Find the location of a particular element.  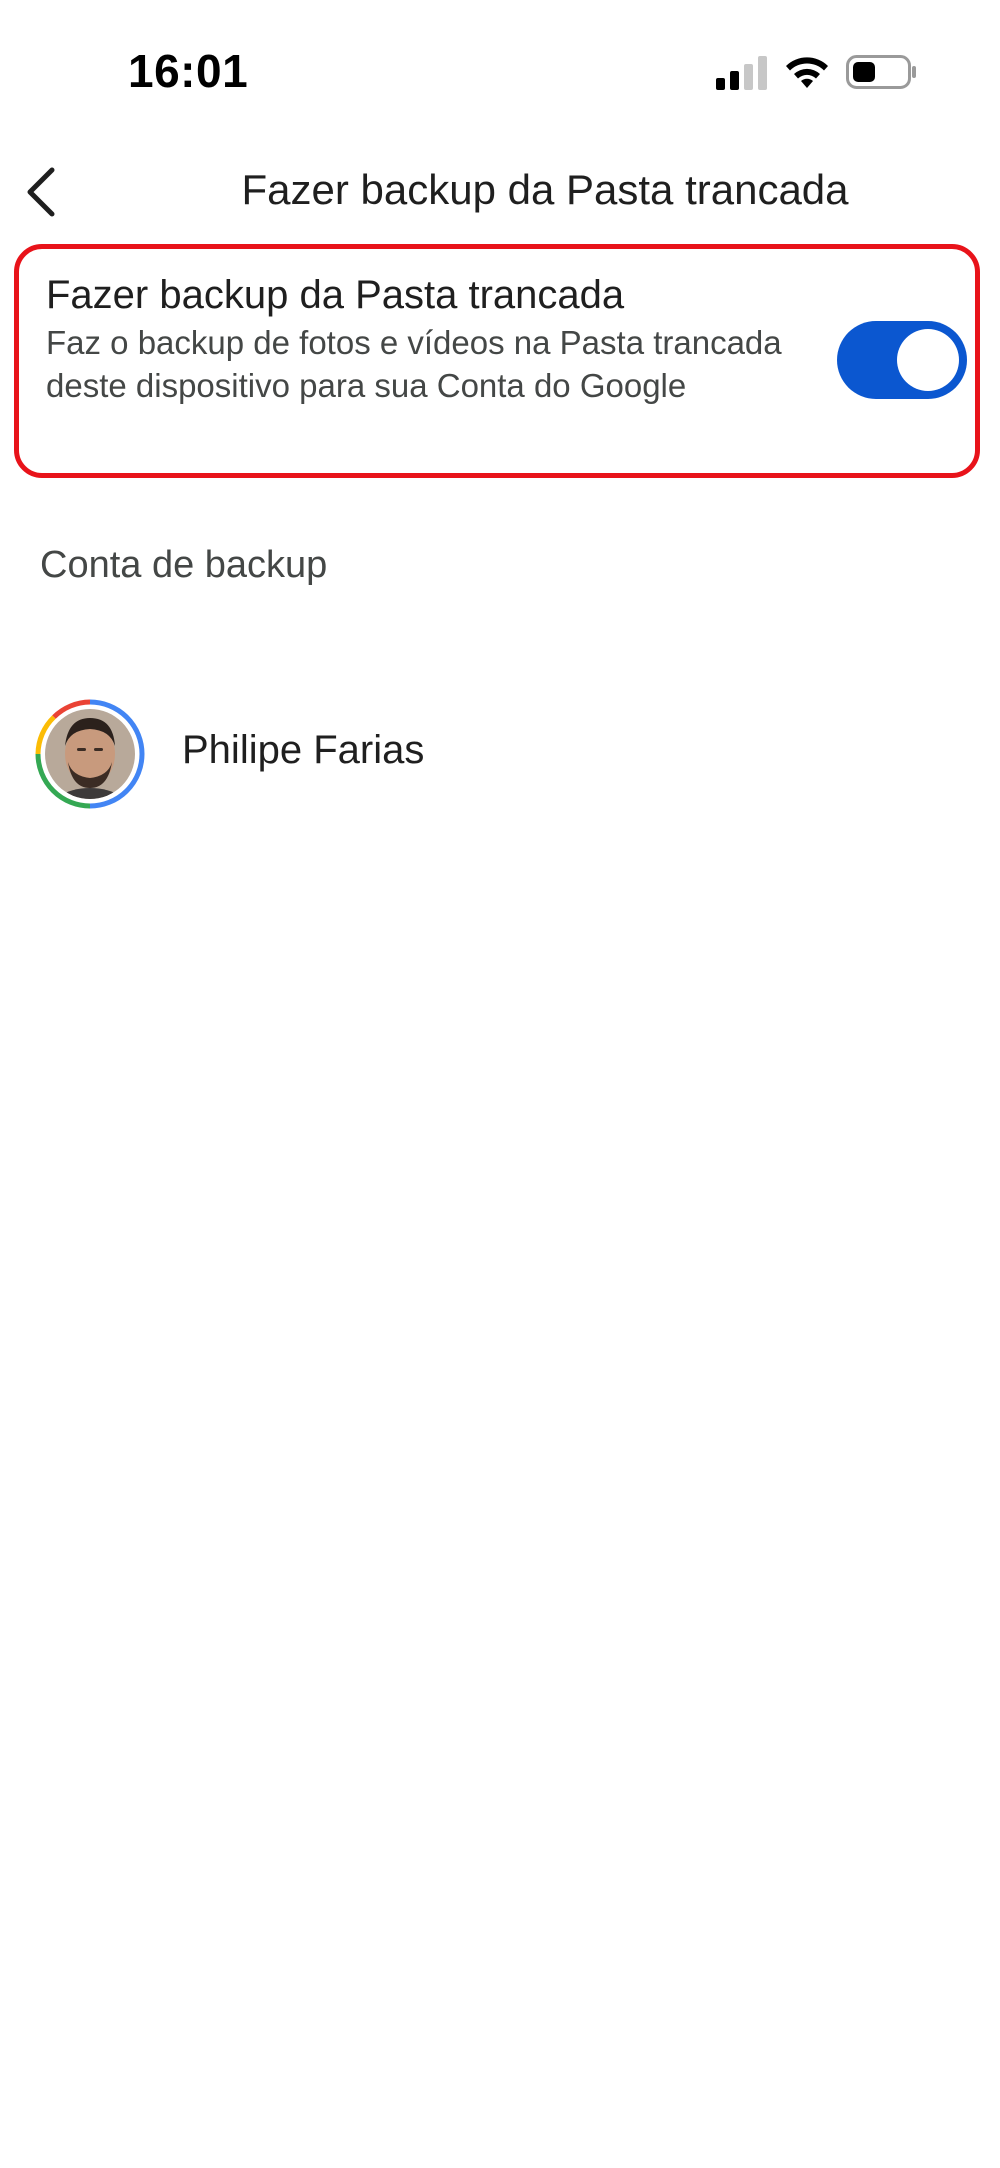

account-row: Philipe Farias is located at coordinates (500, 755).